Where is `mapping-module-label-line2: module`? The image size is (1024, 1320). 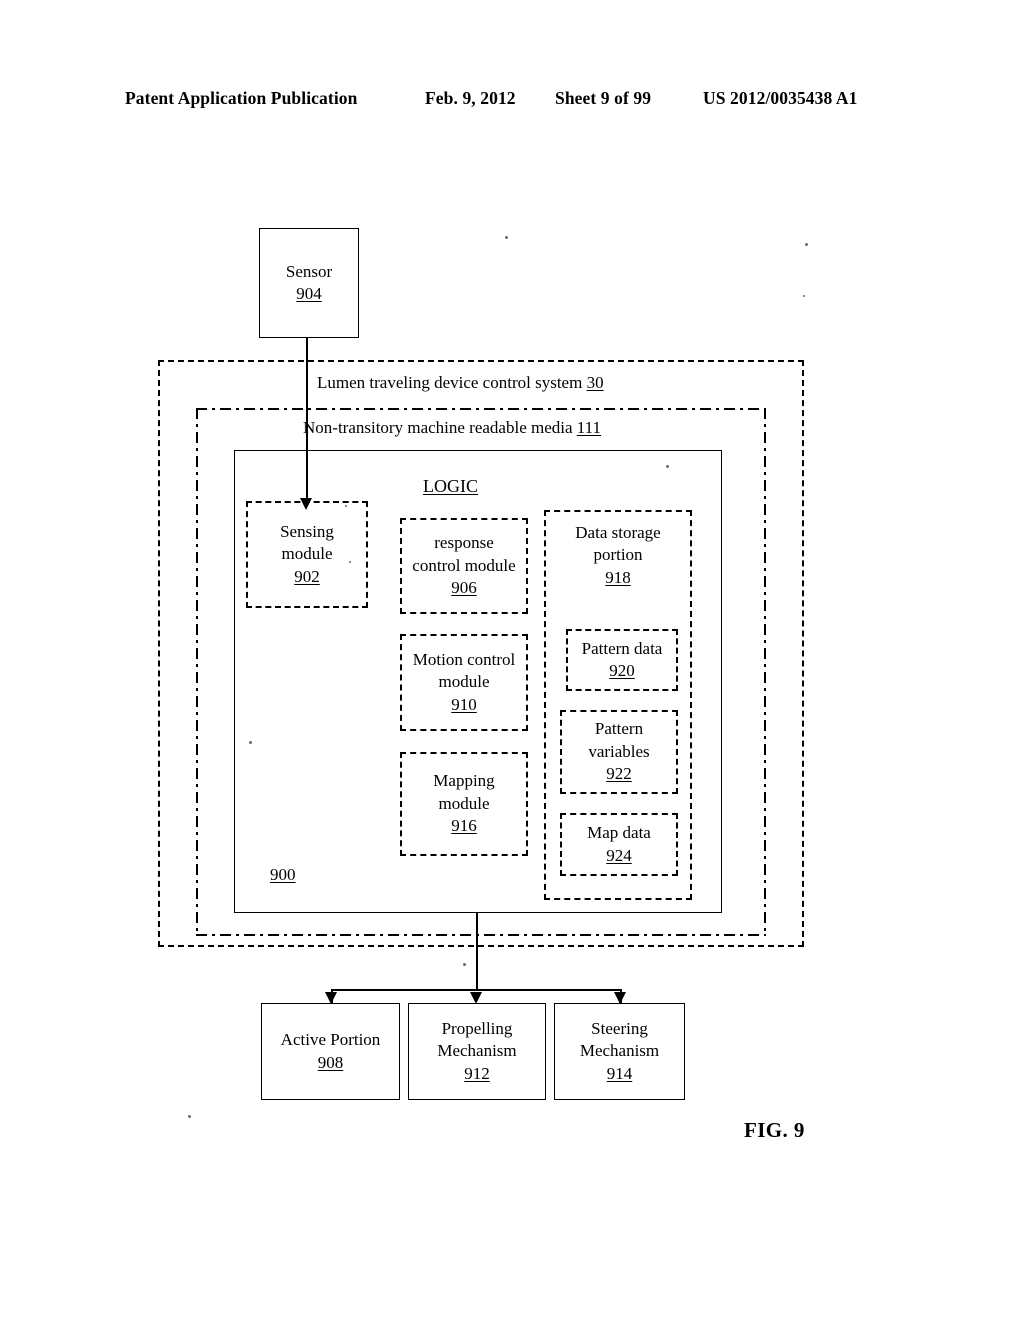
mapping-module-label-line2: module is located at coordinates (464, 803).